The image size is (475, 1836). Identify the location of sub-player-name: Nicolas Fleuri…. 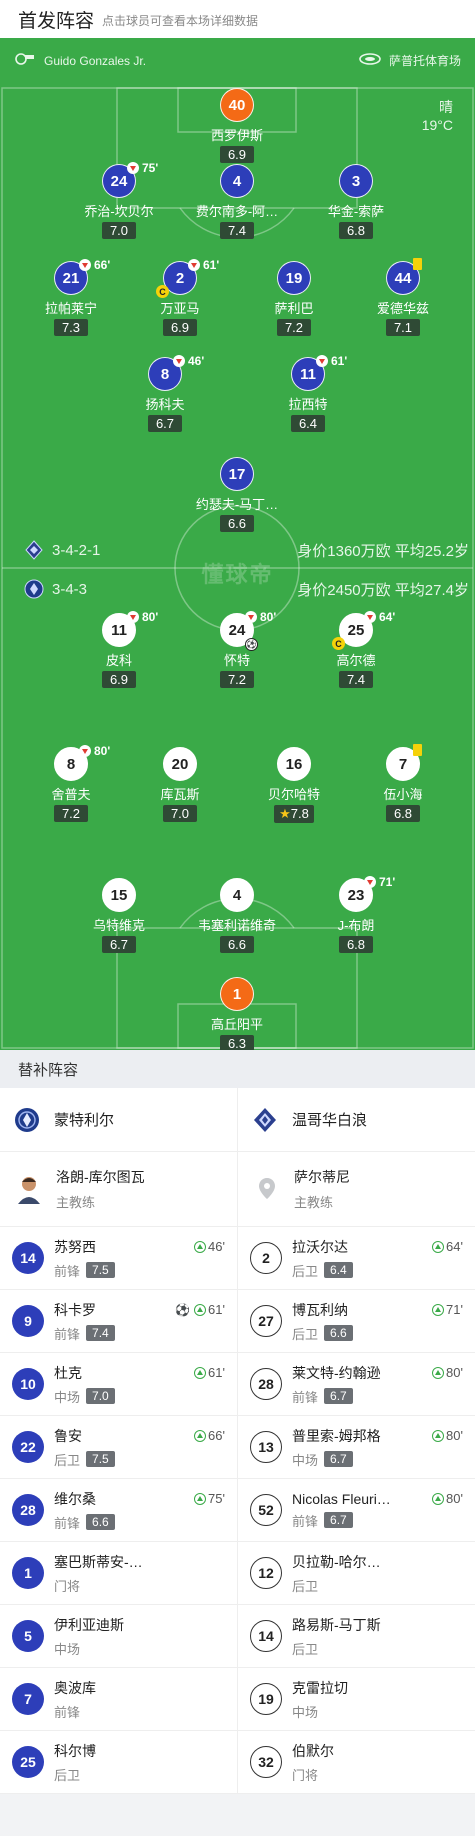
(341, 1498).